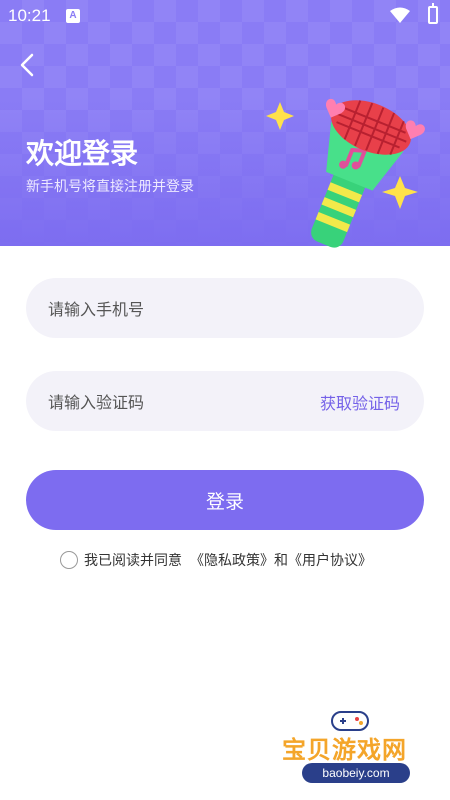  I want to click on wifi-icon, so click(400, 15).